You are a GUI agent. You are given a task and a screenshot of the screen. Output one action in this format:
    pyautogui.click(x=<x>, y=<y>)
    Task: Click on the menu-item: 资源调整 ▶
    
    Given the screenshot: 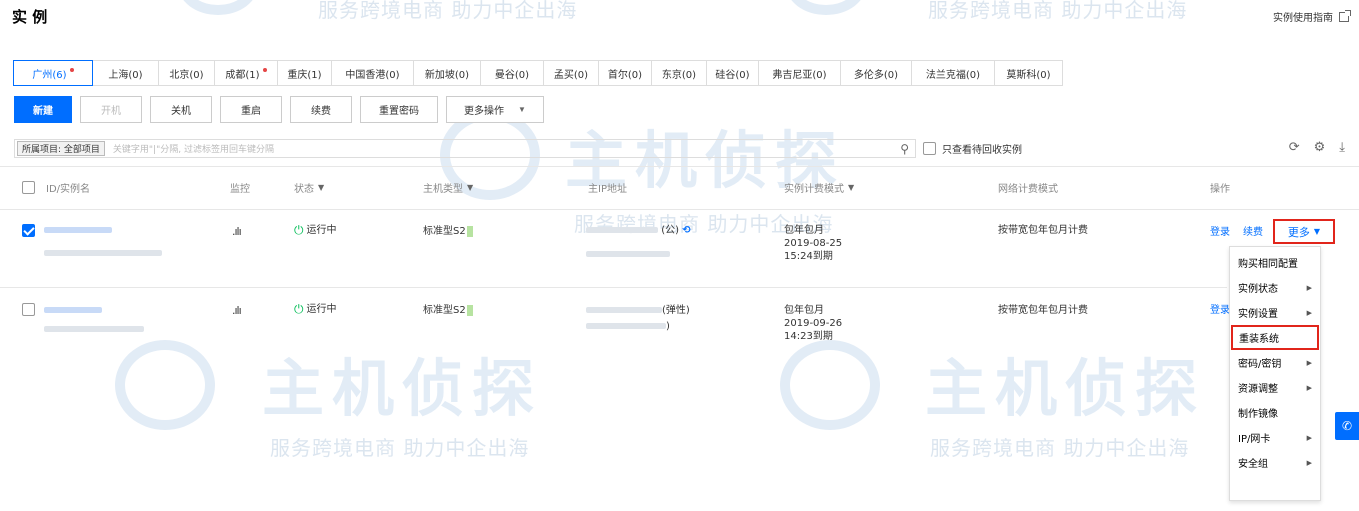 What is the action you would take?
    pyautogui.click(x=1275, y=387)
    